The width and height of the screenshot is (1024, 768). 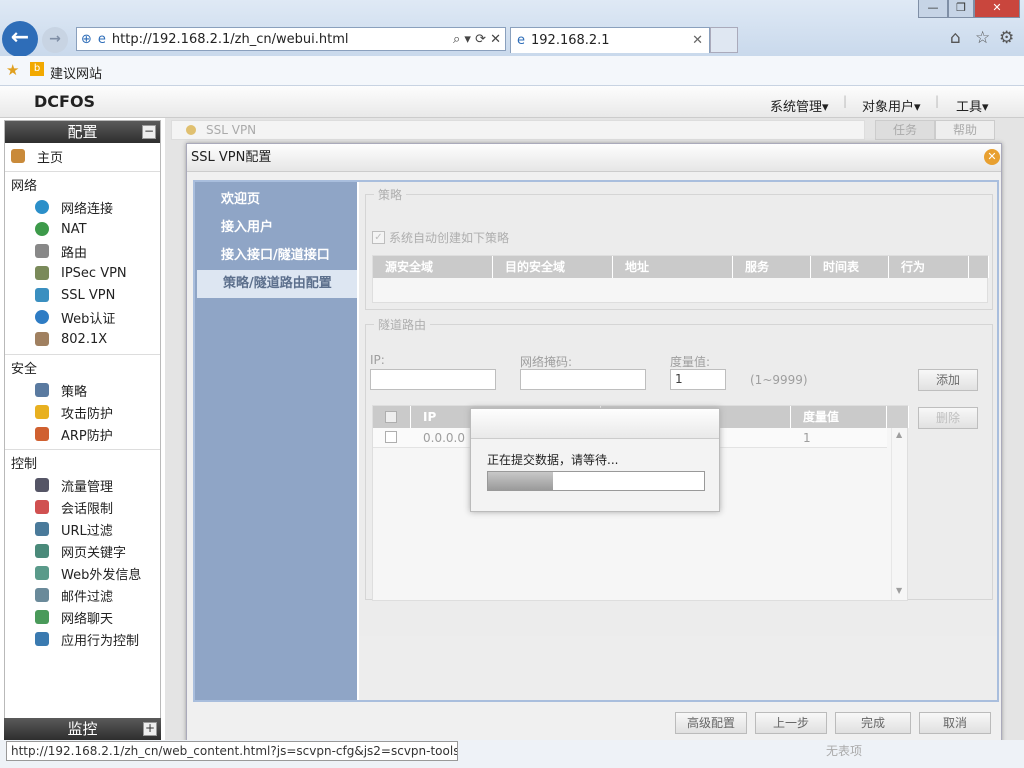 I want to click on breadcrumb-label: SSL VPN, so click(x=231, y=130).